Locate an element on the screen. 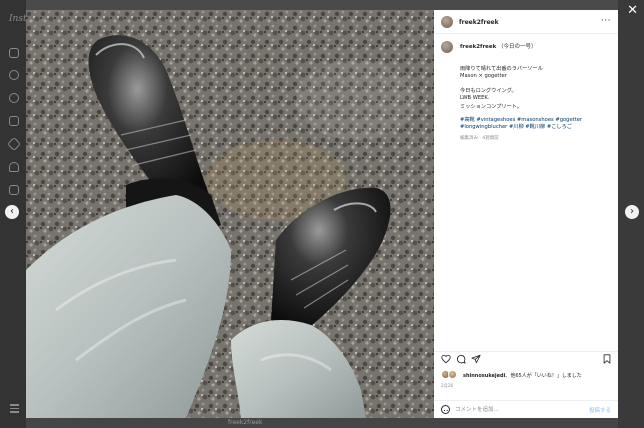 The image size is (644, 428). search-icon is located at coordinates (14, 75).